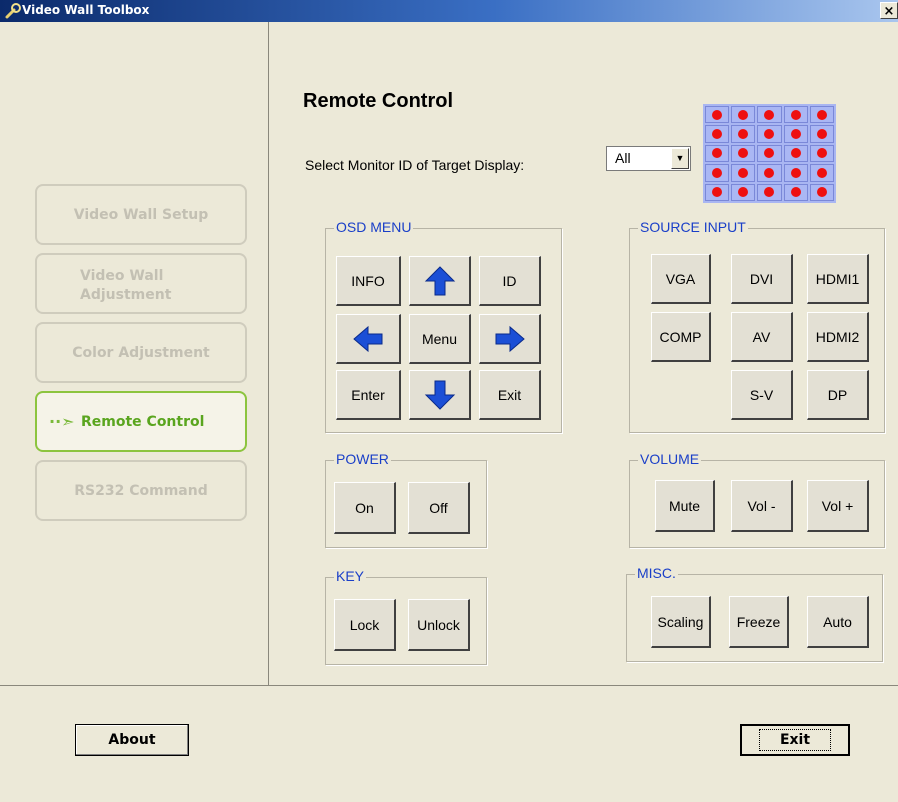  I want to click on group-title: VOLUME, so click(670, 459).